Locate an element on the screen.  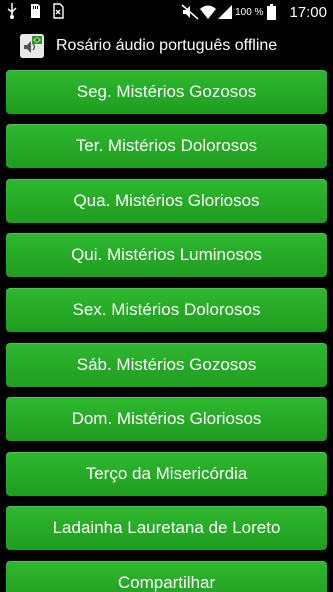
rosary-audio-app-icon is located at coordinates (32, 46).